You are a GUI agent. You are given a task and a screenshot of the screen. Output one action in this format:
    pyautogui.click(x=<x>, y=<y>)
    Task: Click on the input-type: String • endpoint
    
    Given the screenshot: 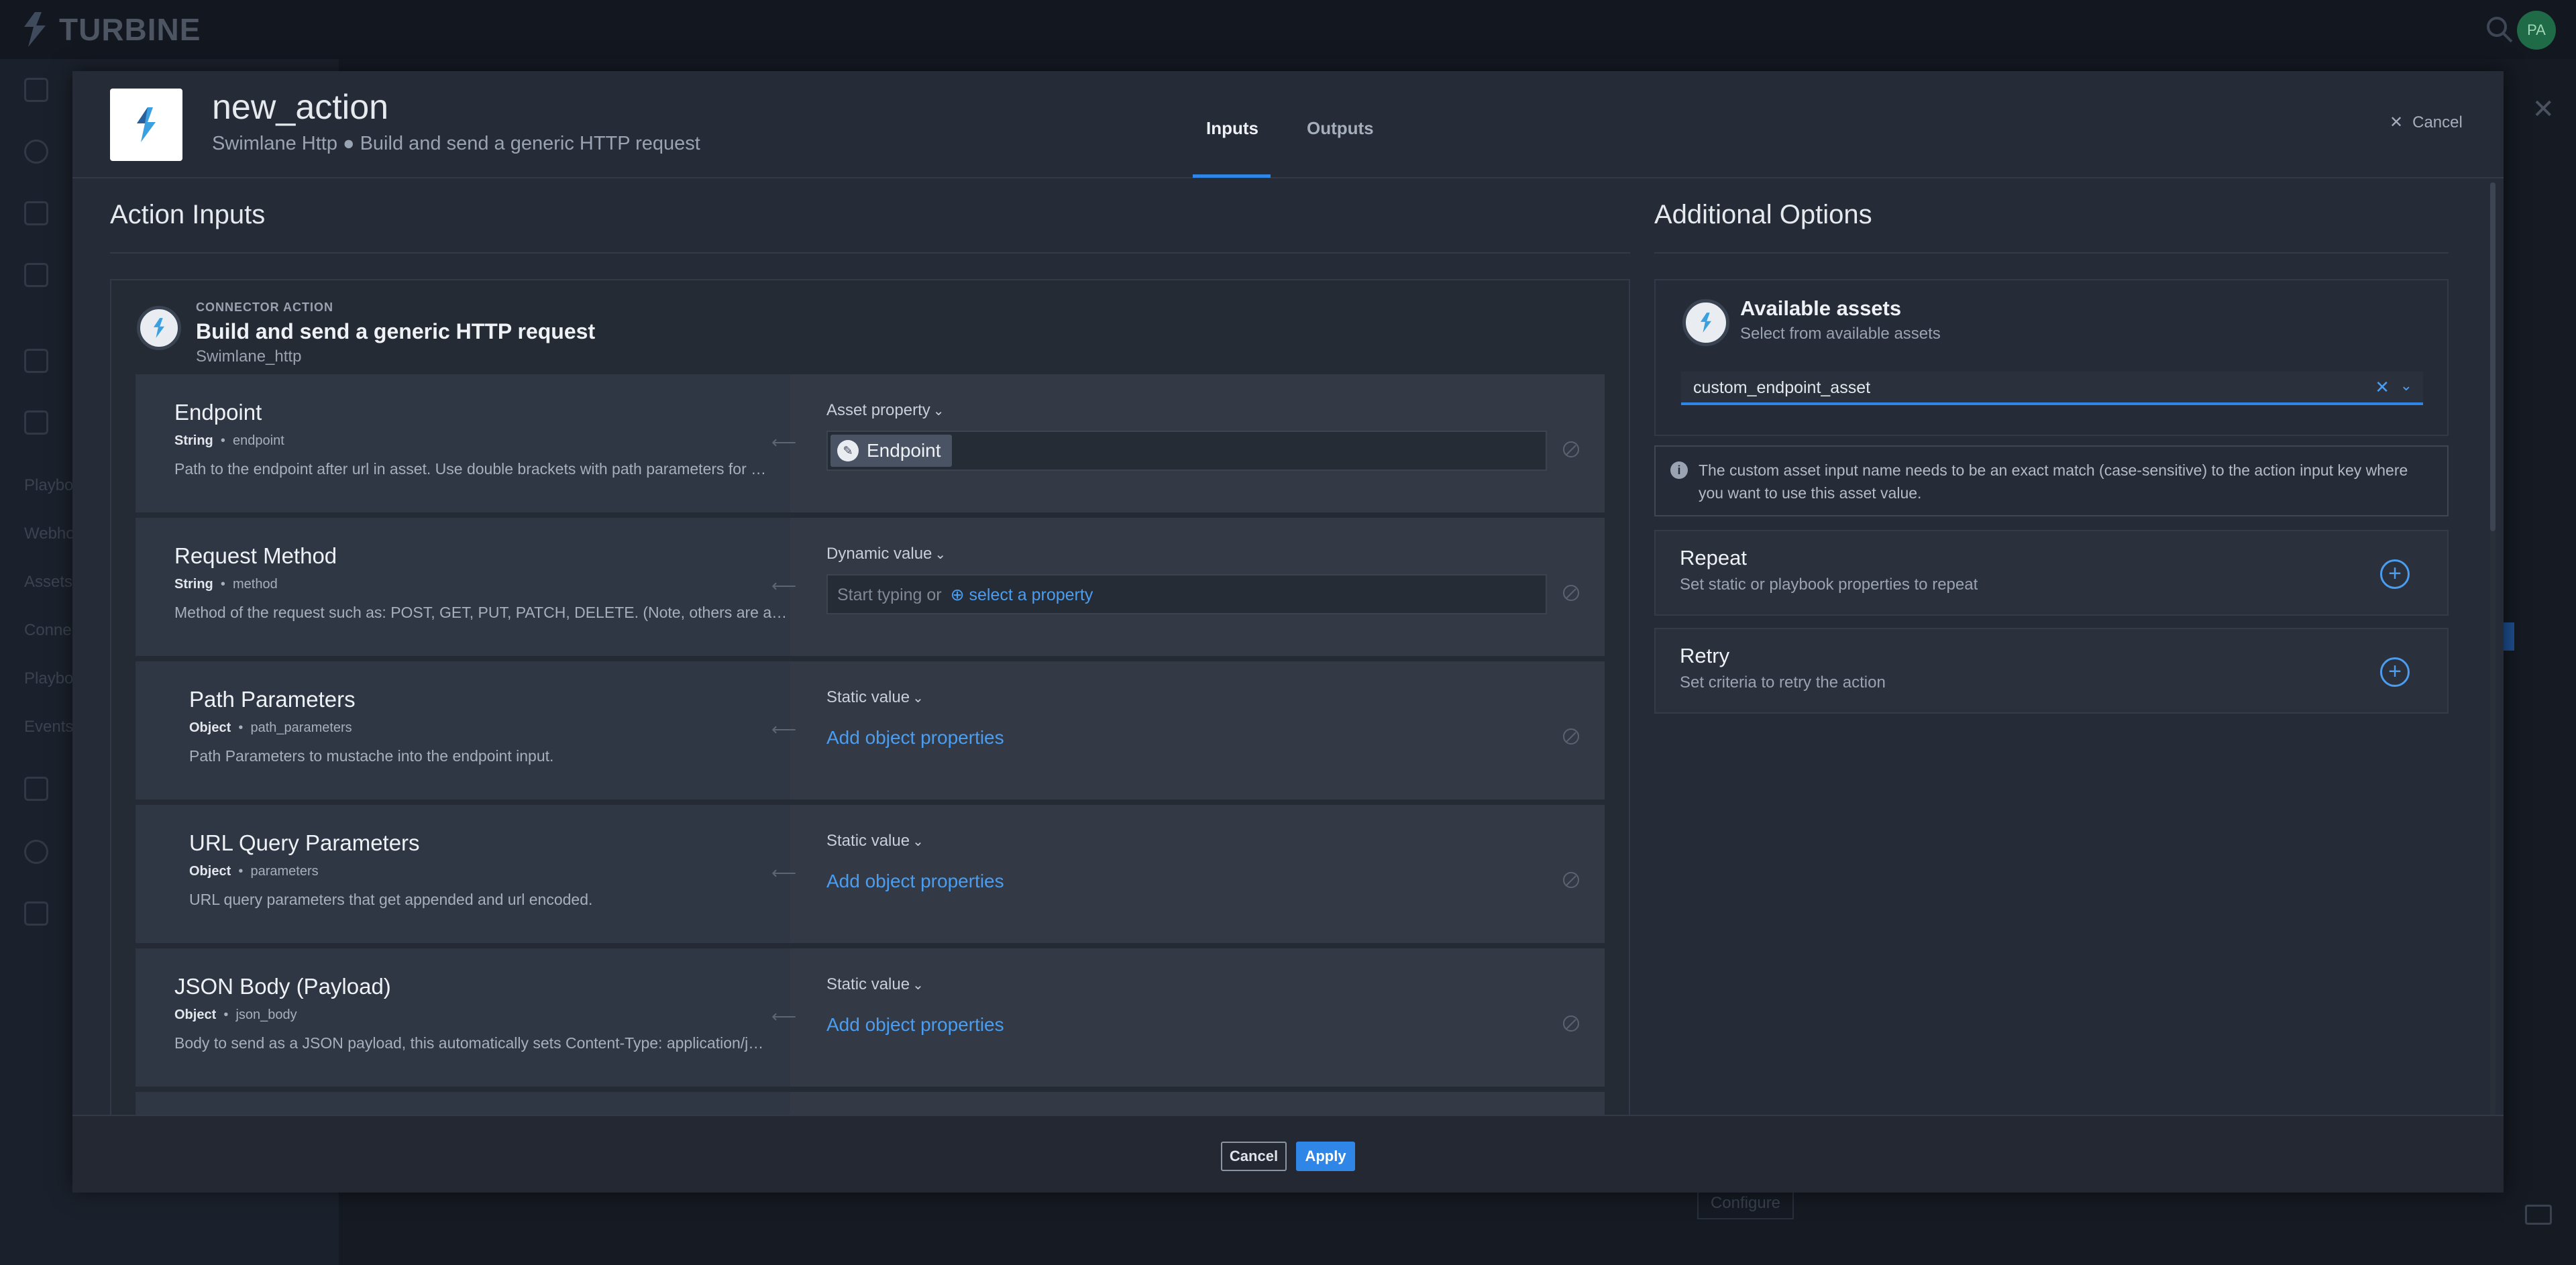 What is the action you would take?
    pyautogui.click(x=229, y=441)
    